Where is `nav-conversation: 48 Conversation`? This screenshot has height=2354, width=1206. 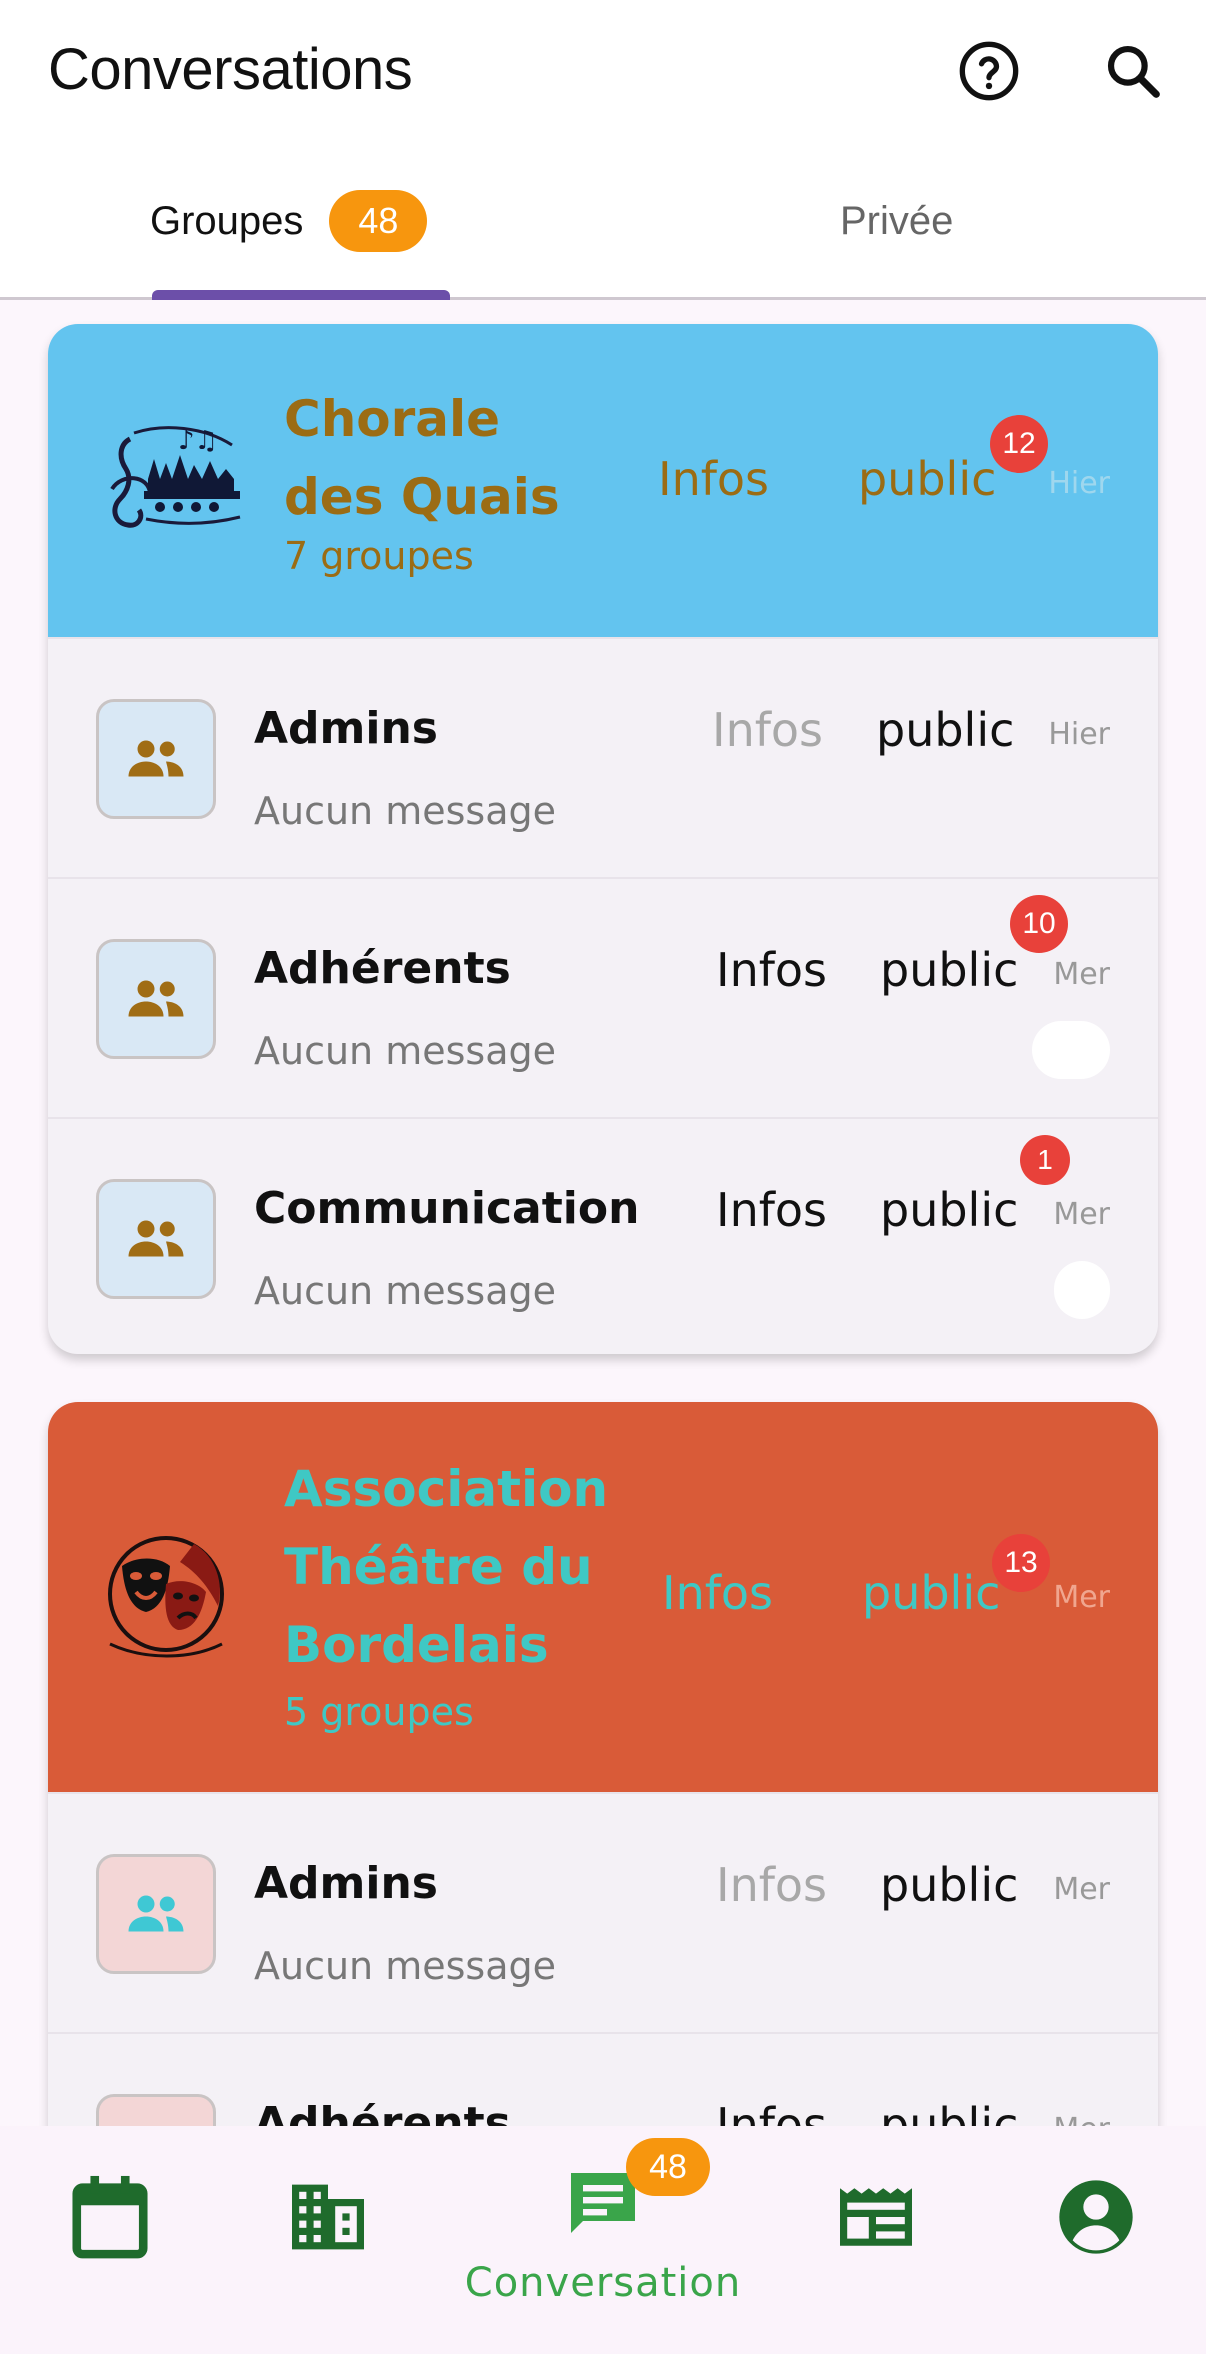 nav-conversation: 48 Conversation is located at coordinates (602, 2240).